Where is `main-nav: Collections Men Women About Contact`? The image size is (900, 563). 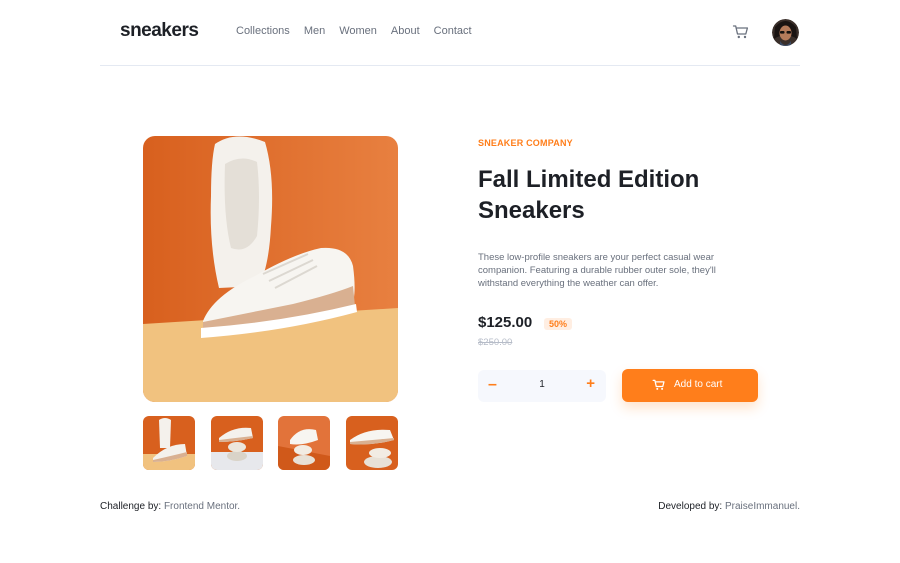 main-nav: Collections Men Women About Contact is located at coordinates (361, 31).